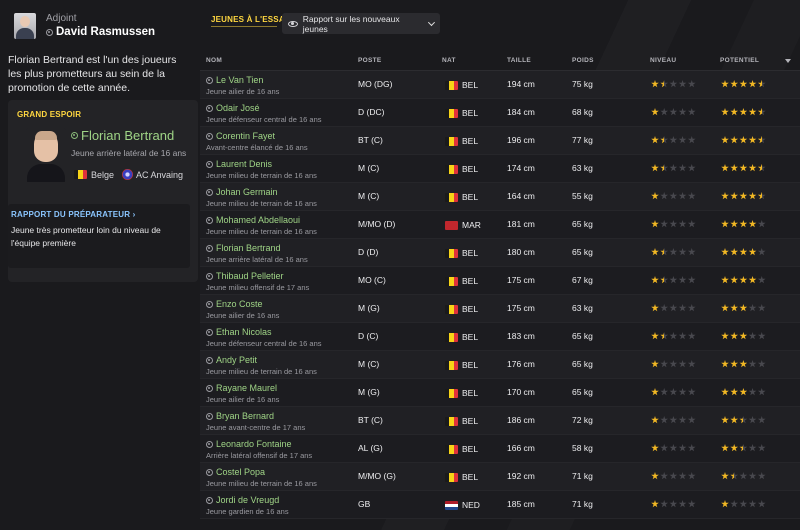 Image resolution: width=800 pixels, height=530 pixels. Describe the element at coordinates (102, 175) in the screenshot. I see `prospect-nationality: Belge` at that location.